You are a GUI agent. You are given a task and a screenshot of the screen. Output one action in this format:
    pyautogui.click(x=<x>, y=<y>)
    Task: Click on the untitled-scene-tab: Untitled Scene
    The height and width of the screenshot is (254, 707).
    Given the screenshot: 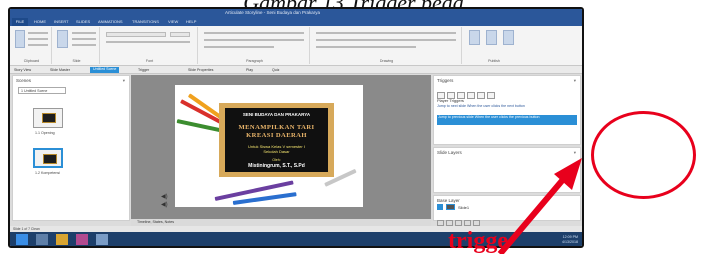 What is the action you would take?
    pyautogui.click(x=105, y=70)
    